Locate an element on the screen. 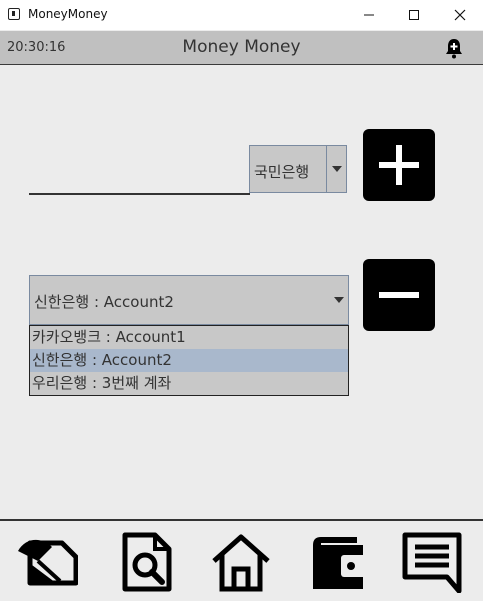 This screenshot has height=601, width=483. minimize-button is located at coordinates (369, 15).